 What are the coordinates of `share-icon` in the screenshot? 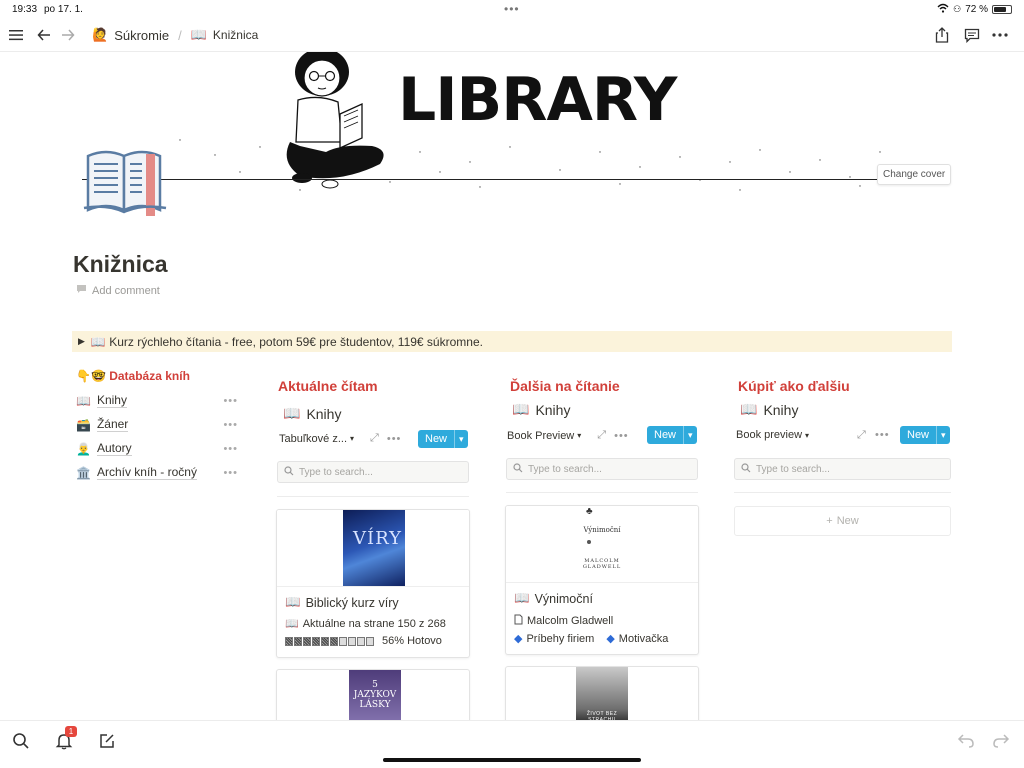 It's located at (942, 35).